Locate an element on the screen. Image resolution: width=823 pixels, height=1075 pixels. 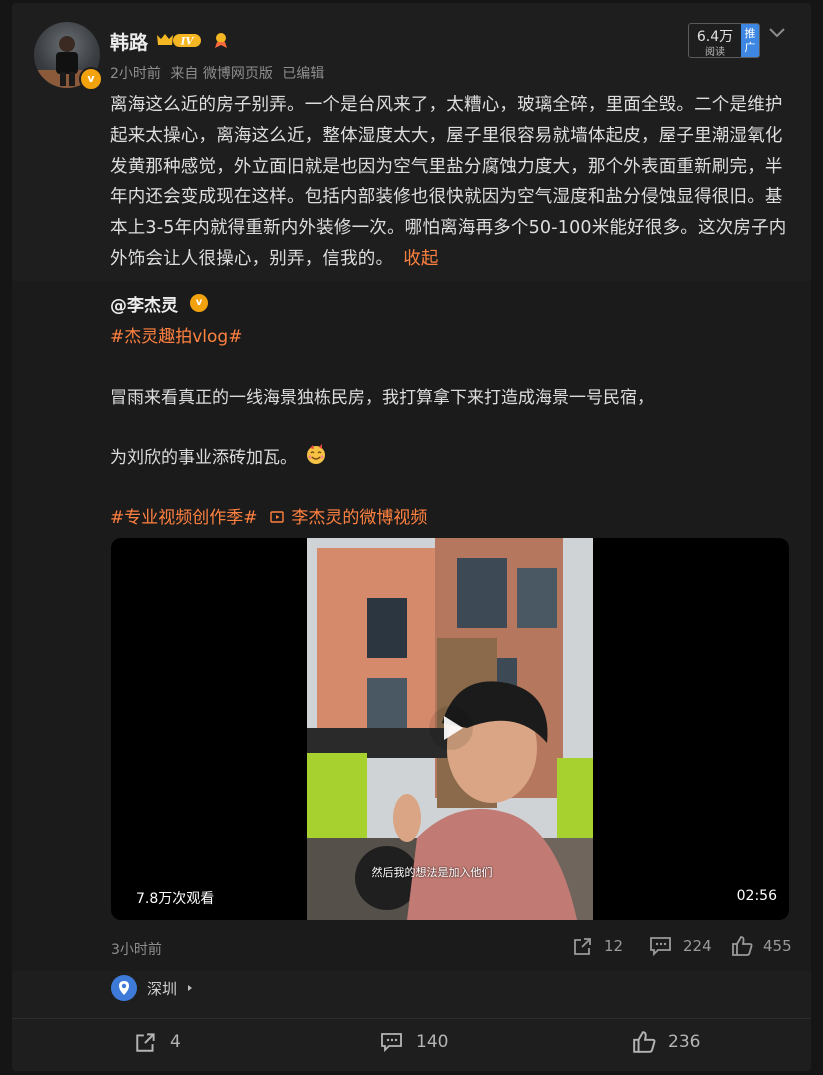
repost-count: 4 is located at coordinates (175, 1042).